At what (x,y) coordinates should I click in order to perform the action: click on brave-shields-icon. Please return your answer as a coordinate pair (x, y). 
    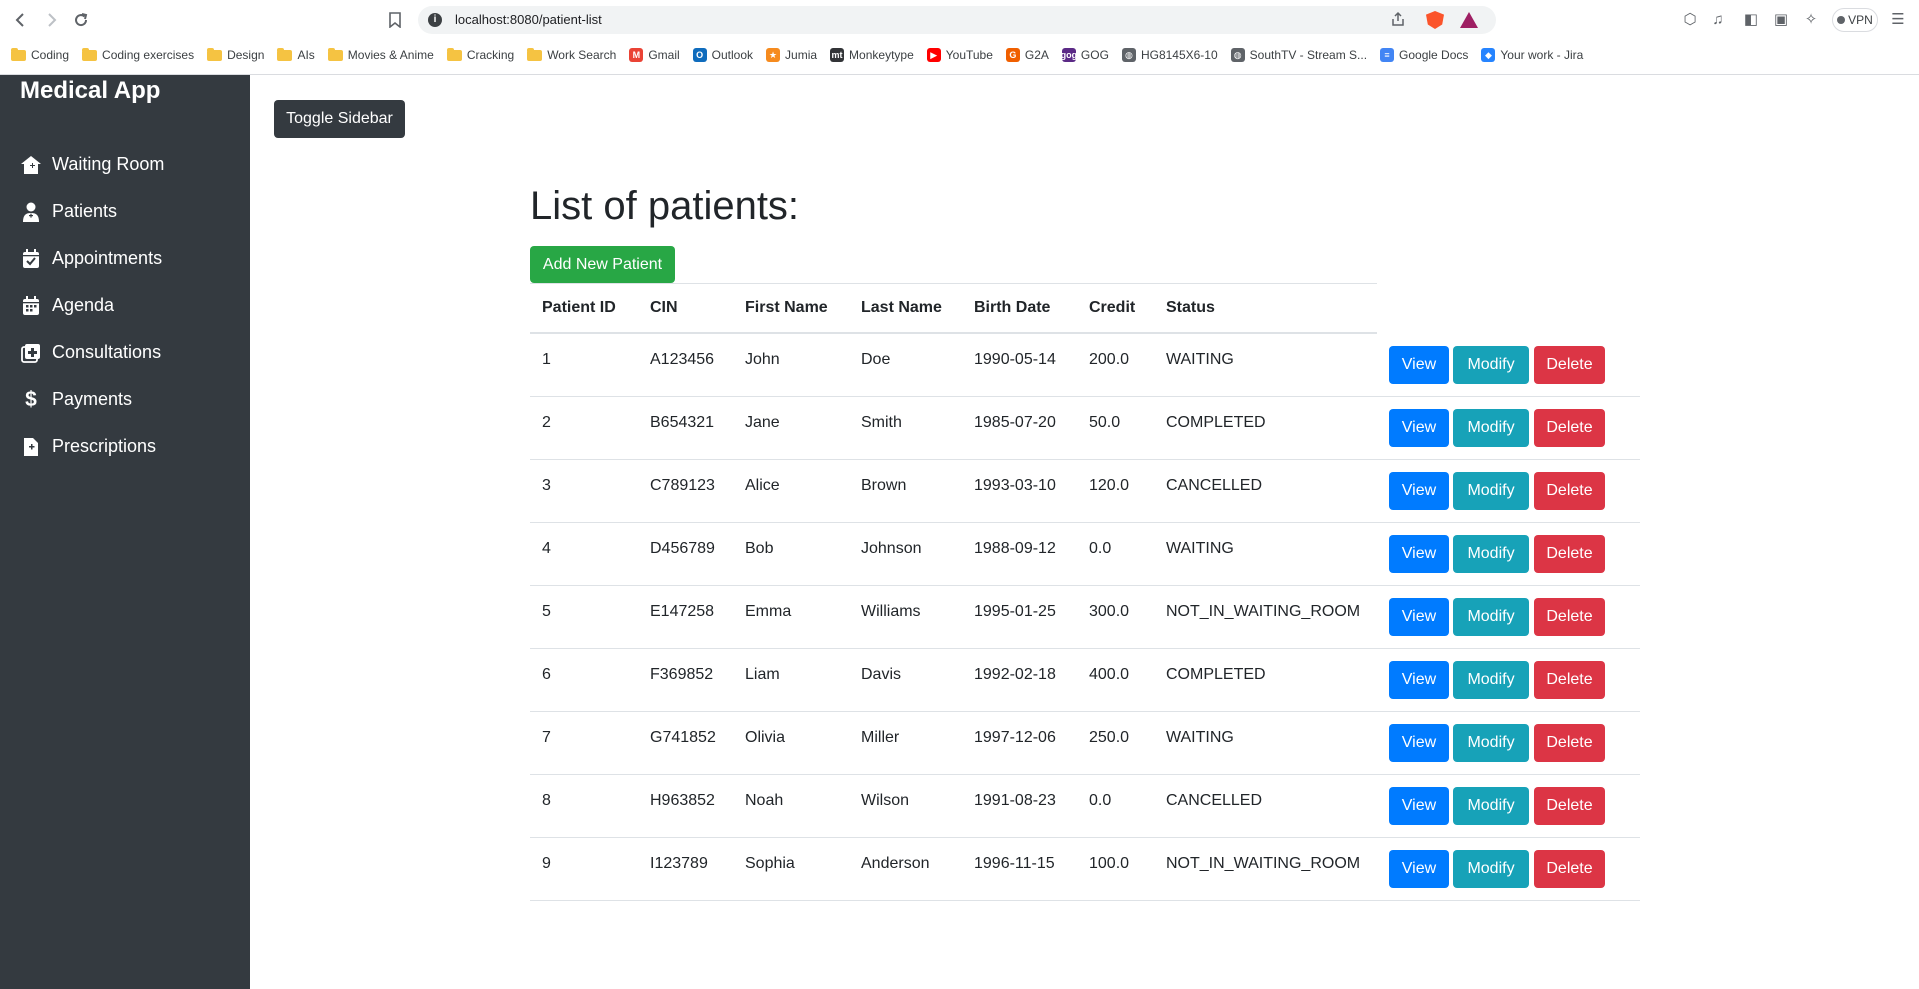
    Looking at the image, I should click on (1435, 20).